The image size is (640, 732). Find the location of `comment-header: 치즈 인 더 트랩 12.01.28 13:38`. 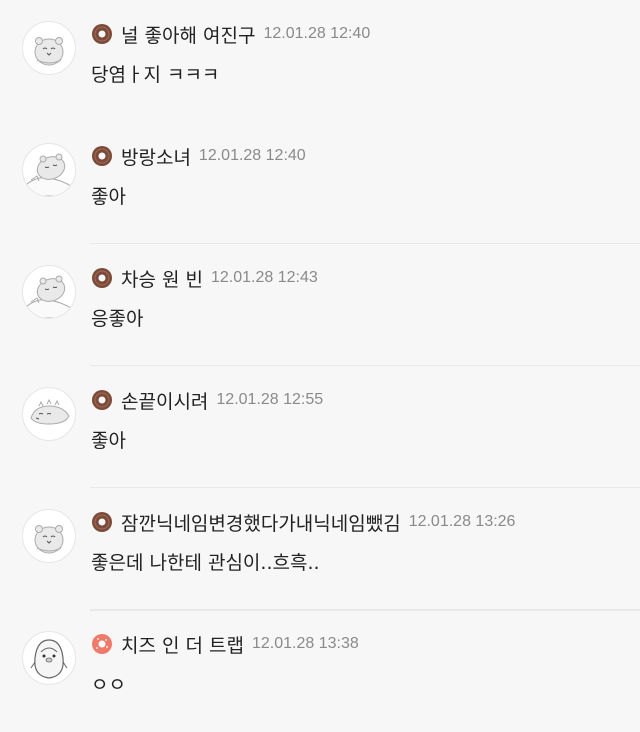

comment-header: 치즈 인 더 트랩 12.01.28 13:38 is located at coordinates (225, 644).